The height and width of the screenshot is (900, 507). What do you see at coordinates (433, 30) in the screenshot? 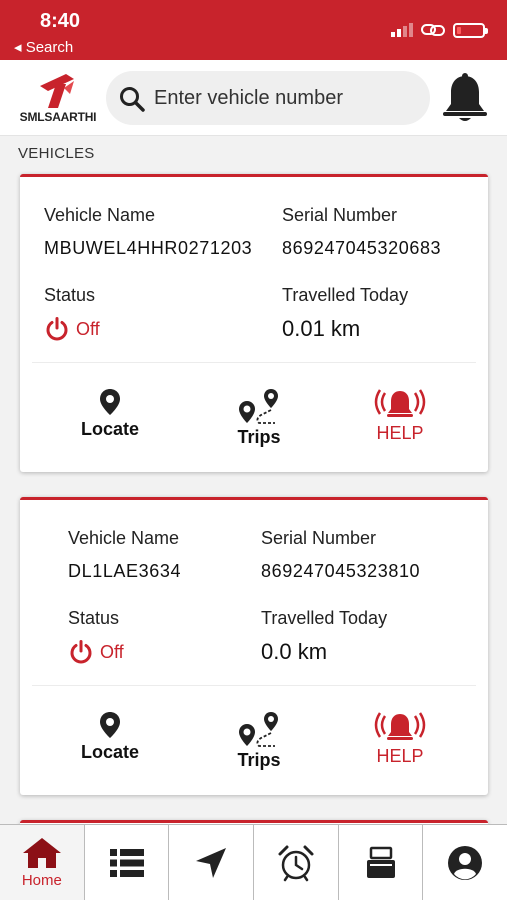
I see `link-icon` at bounding box center [433, 30].